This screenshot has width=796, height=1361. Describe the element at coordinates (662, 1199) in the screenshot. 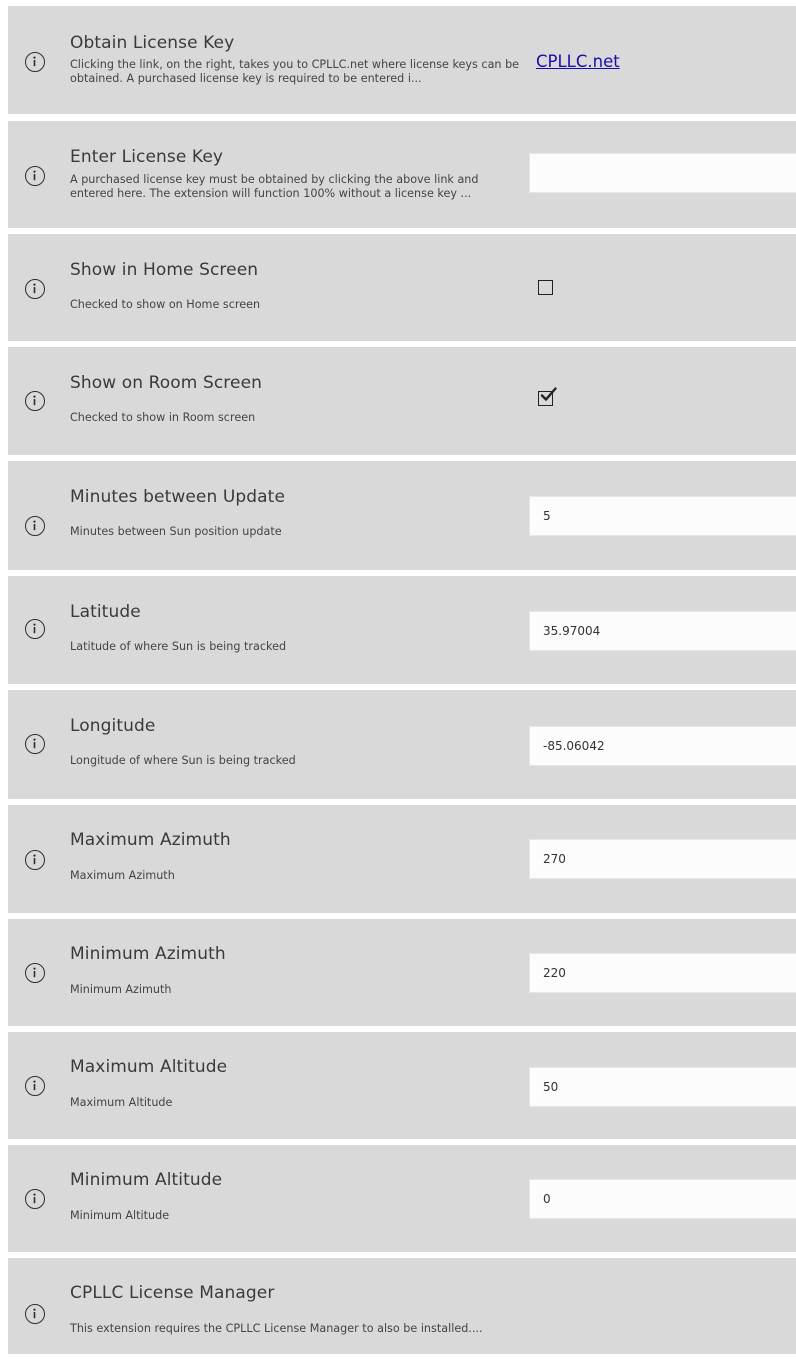

I see `minimum-altitude-input` at that location.